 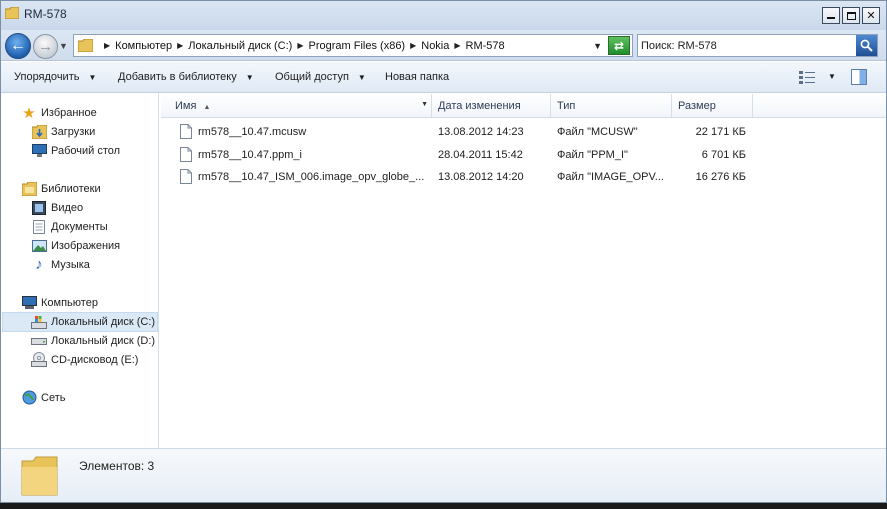 I want to click on back-button: ←, so click(x=18, y=46).